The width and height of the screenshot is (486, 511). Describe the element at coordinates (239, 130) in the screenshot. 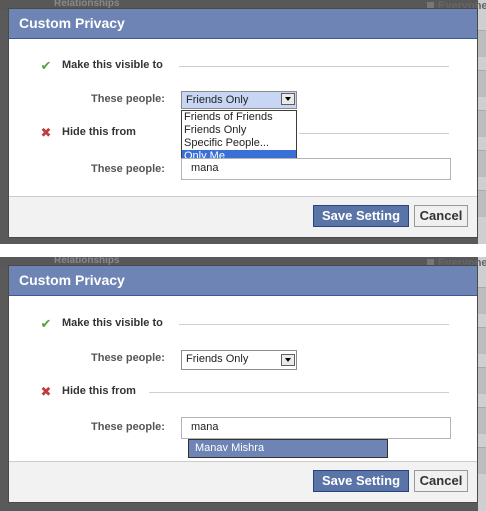

I see `option-friends-only: Friends Only` at that location.